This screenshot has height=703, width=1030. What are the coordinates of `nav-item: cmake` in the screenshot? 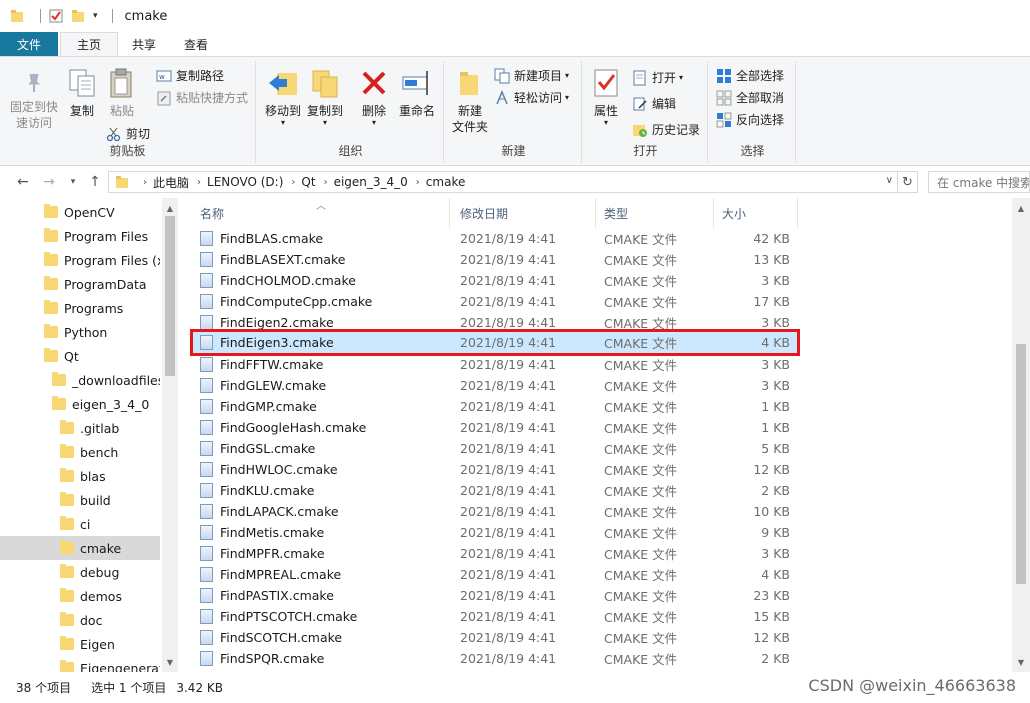 It's located at (80, 548).